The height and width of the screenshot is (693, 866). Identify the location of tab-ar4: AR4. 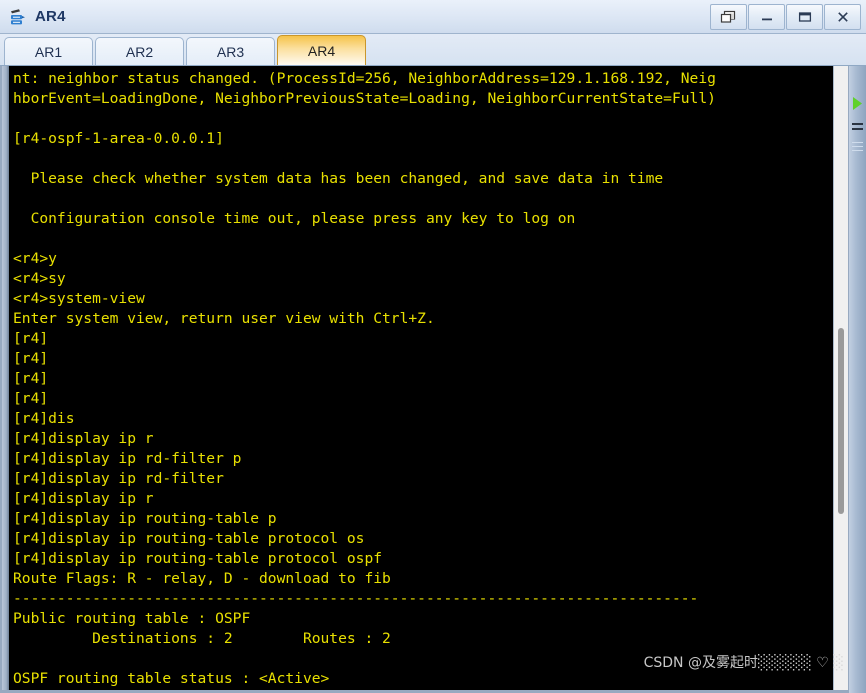
(321, 50).